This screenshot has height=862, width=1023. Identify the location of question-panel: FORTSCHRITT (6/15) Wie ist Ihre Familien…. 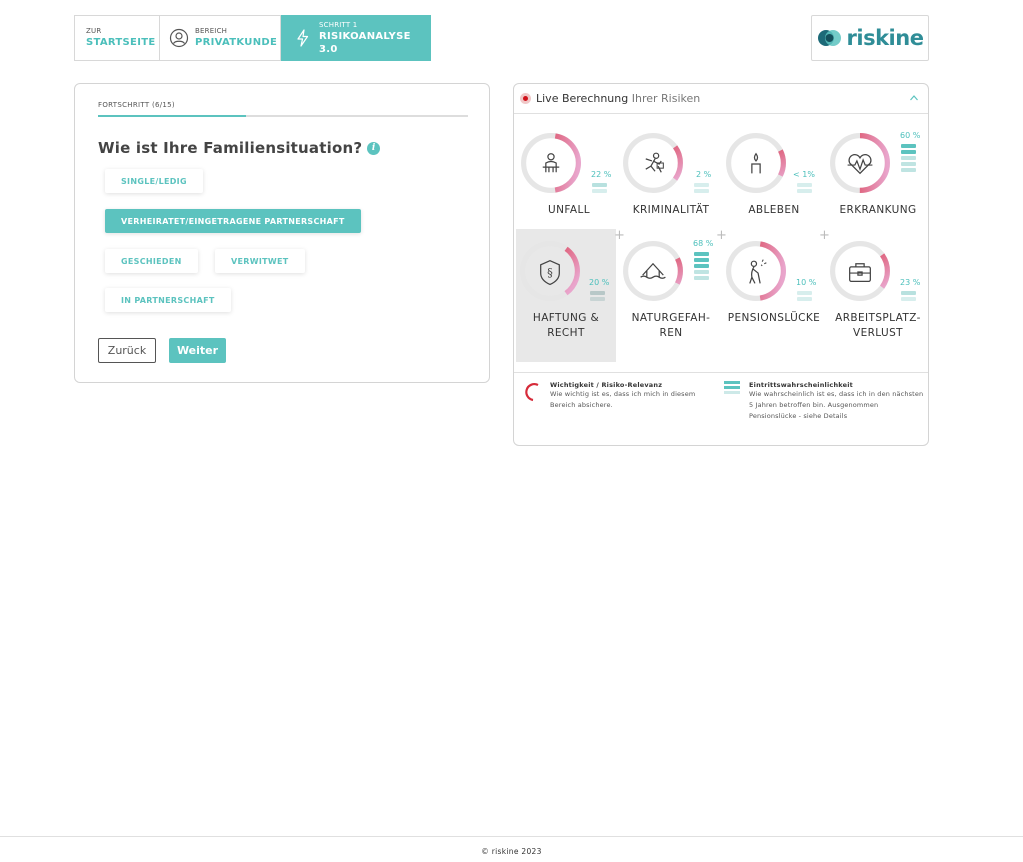
(282, 233).